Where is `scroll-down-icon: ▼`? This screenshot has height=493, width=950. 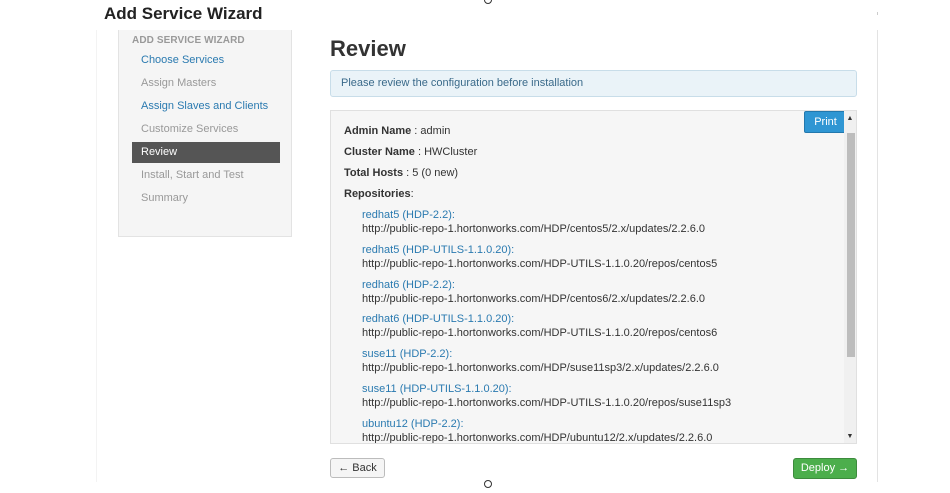
scroll-down-icon: ▼ is located at coordinates (850, 437).